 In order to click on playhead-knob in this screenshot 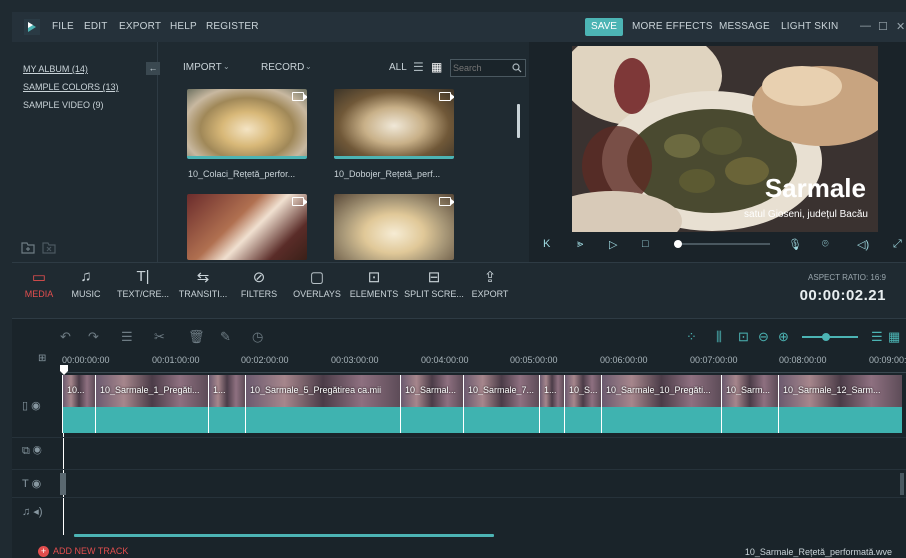, I will do `click(678, 244)`.